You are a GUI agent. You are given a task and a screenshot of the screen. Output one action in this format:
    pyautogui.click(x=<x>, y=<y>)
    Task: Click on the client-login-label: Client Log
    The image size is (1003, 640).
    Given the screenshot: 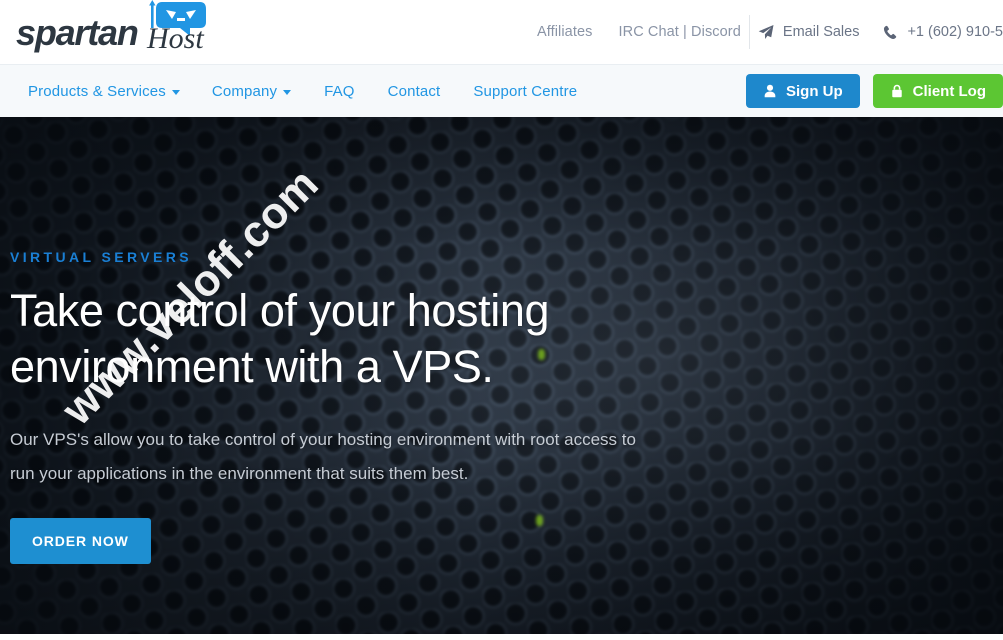 What is the action you would take?
    pyautogui.click(x=949, y=91)
    